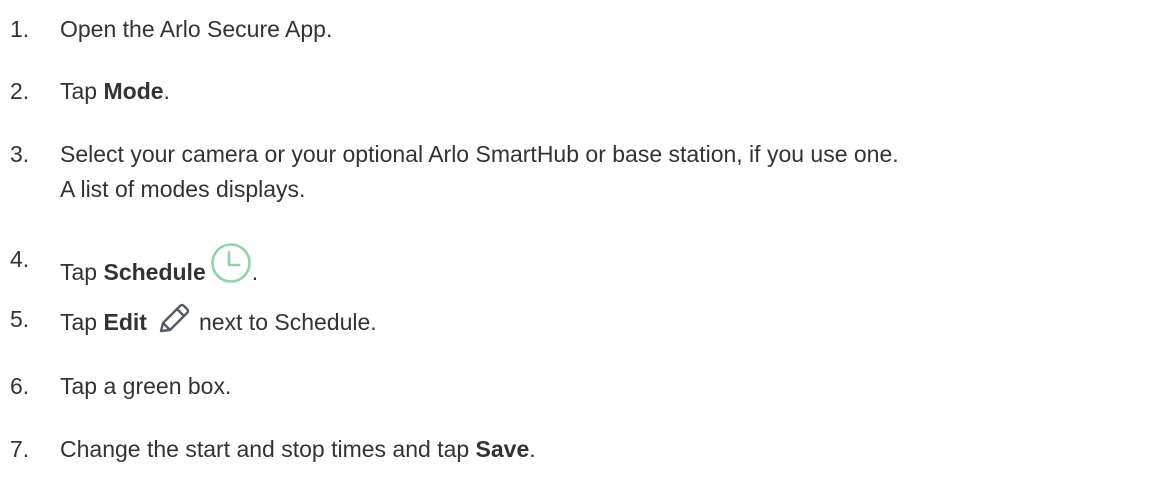 This screenshot has height=496, width=1151. Describe the element at coordinates (20, 449) in the screenshot. I see `step-number: 7.` at that location.